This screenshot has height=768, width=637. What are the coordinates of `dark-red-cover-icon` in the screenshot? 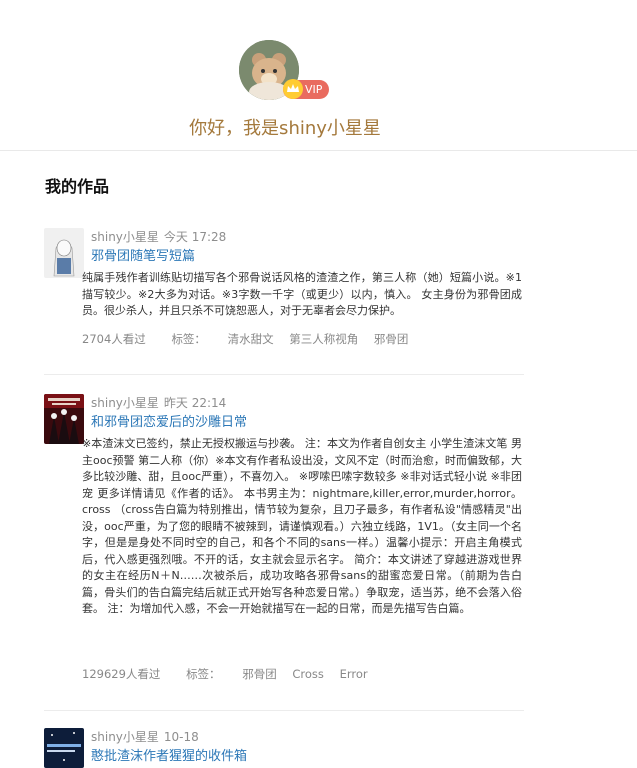 It's located at (64, 419).